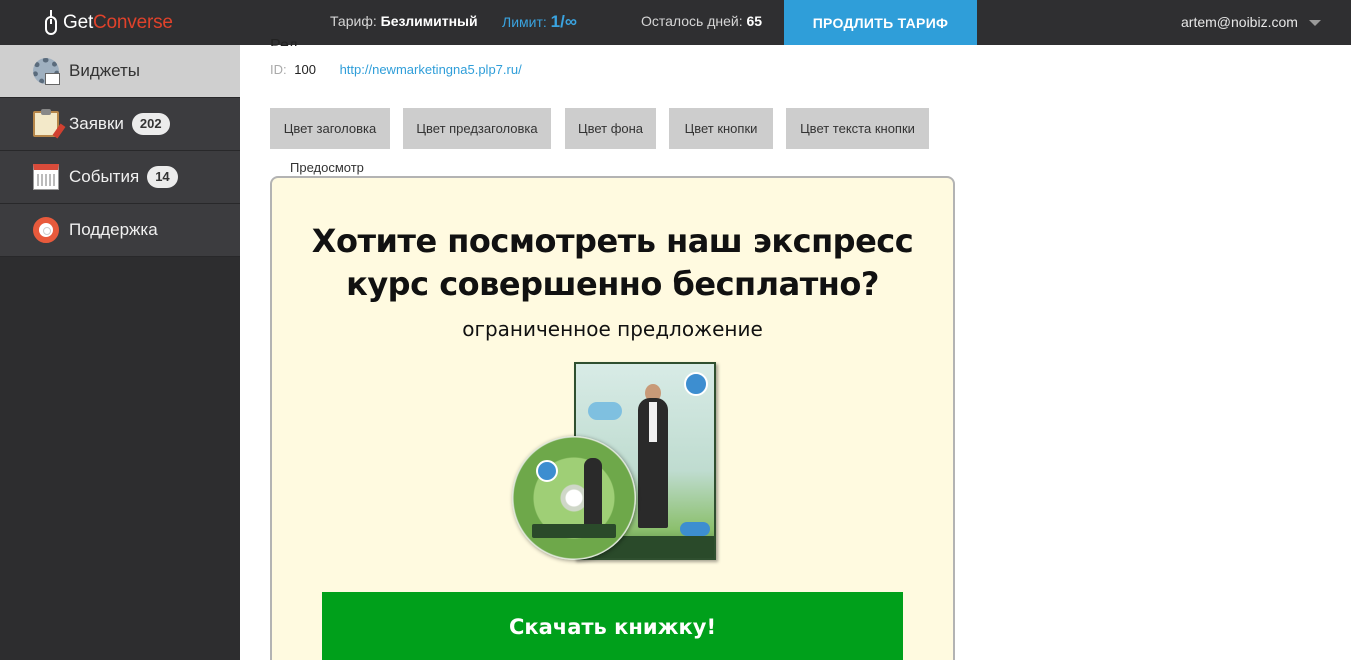  I want to click on widget-id-value: 100, so click(305, 69).